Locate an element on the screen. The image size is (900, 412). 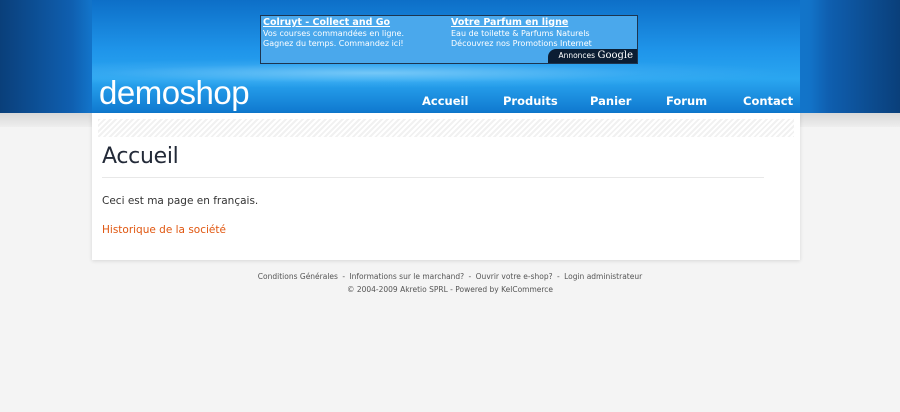
ad-title-colruyt: Colruyt - Collect and Go is located at coordinates (333, 23).